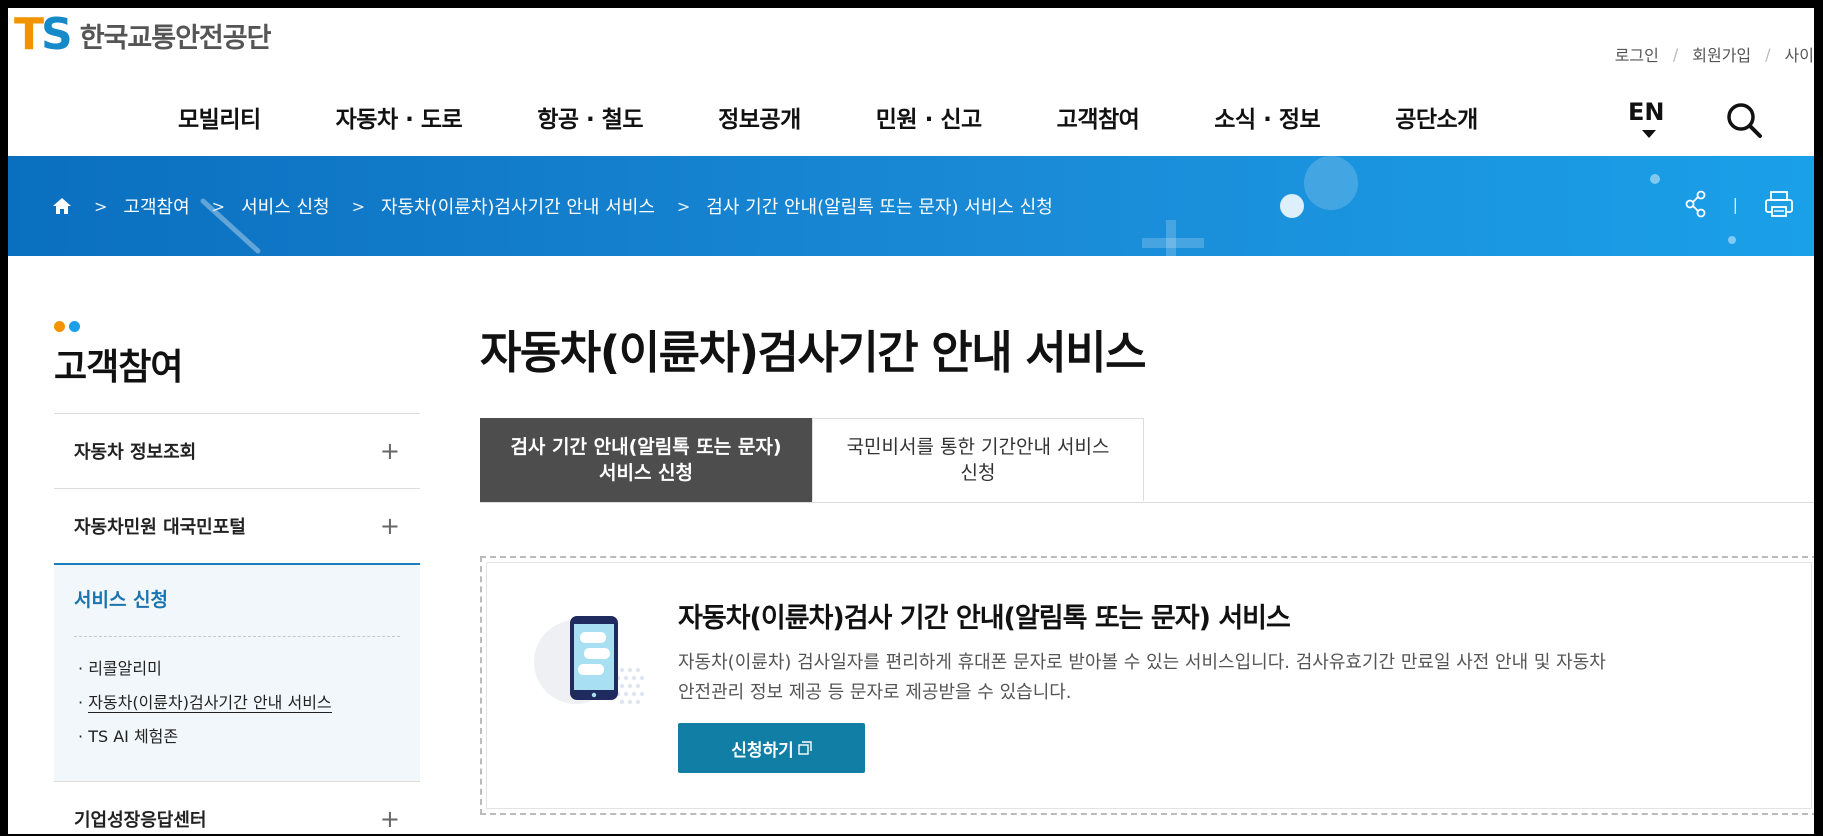 The height and width of the screenshot is (836, 1823). Describe the element at coordinates (219, 117) in the screenshot. I see `gnb-mobility: 모빌리티` at that location.